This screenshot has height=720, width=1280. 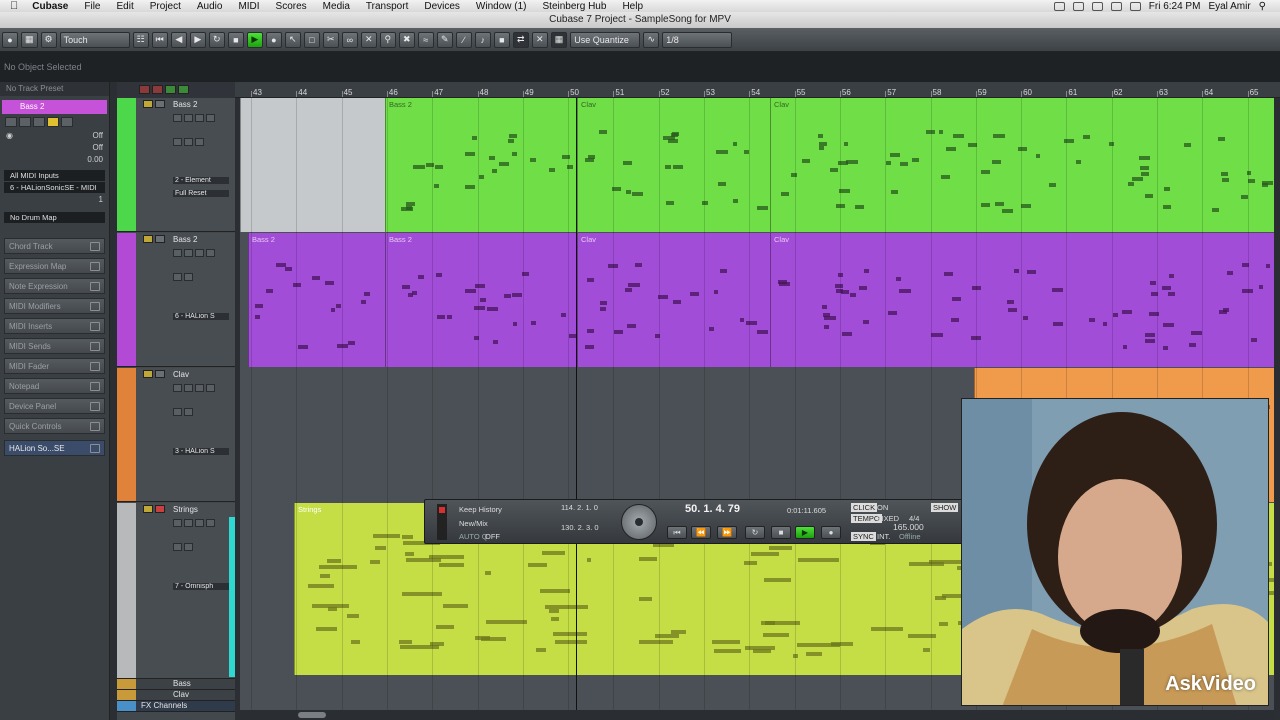 What do you see at coordinates (576, 404) in the screenshot?
I see `project-cursor` at bounding box center [576, 404].